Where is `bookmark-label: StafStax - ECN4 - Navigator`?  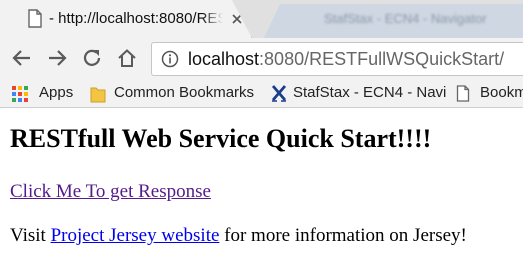
bookmark-label: StafStax - ECN4 - Navigator is located at coordinates (369, 92).